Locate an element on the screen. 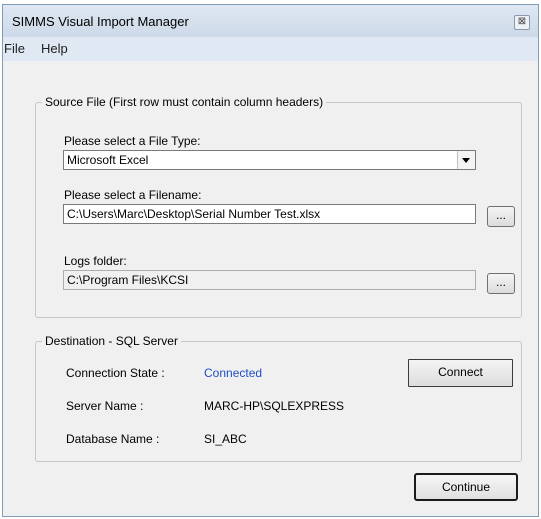  database-name-value: SI_ABC is located at coordinates (225, 439).